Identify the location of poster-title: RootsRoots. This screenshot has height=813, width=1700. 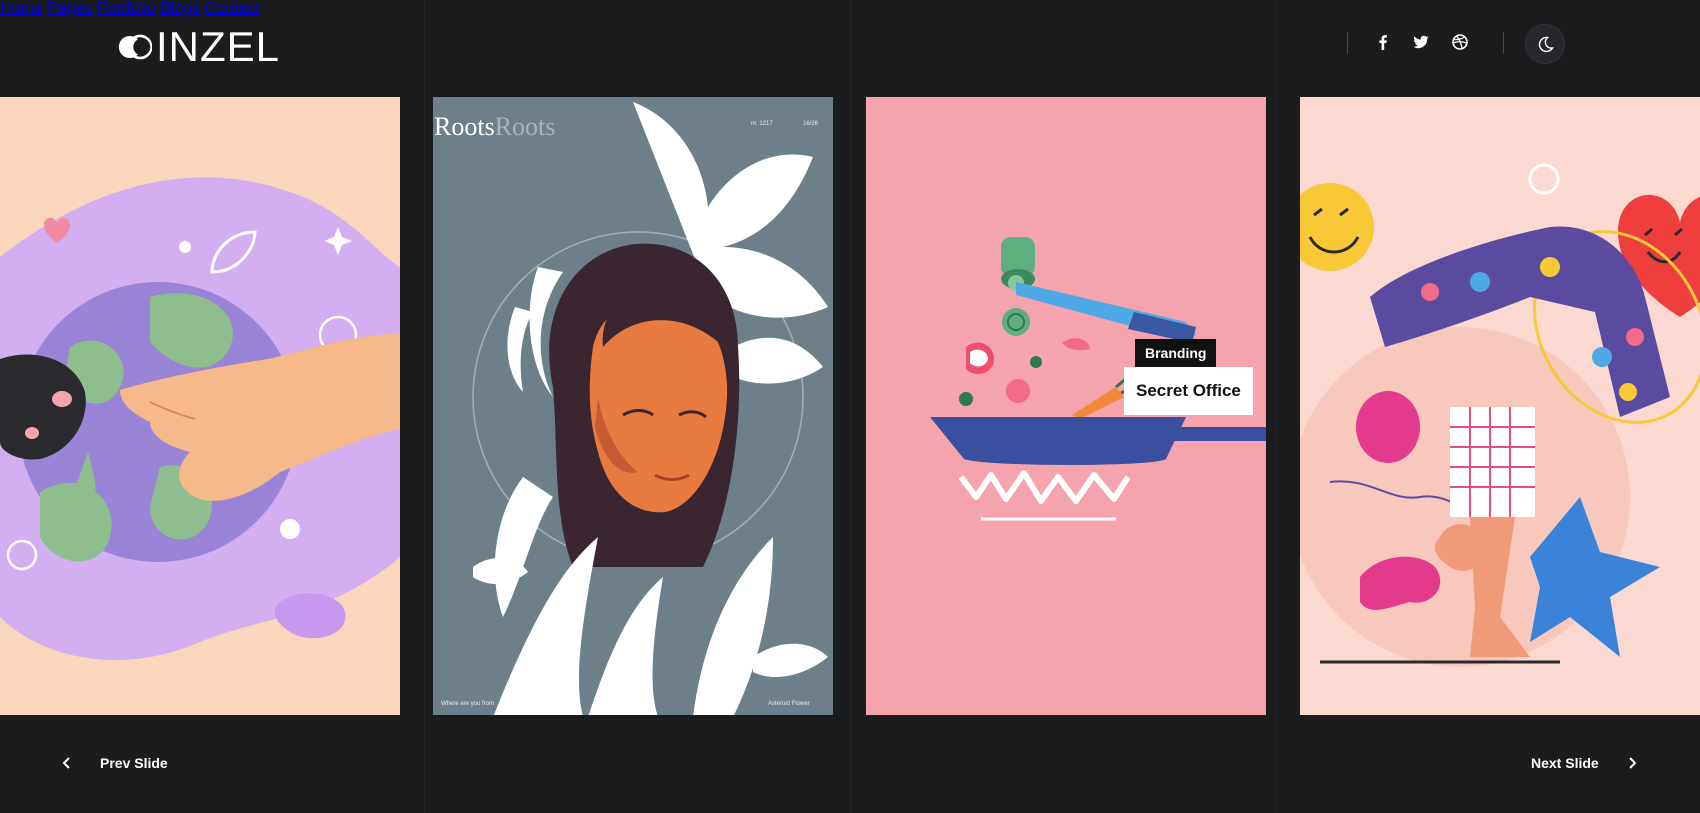
(494, 127).